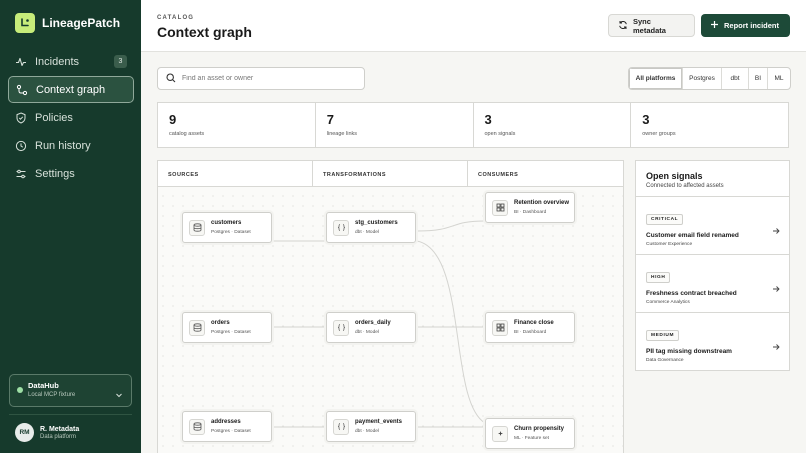 This screenshot has width=806, height=453. I want to click on filter-bi: BI, so click(758, 78).